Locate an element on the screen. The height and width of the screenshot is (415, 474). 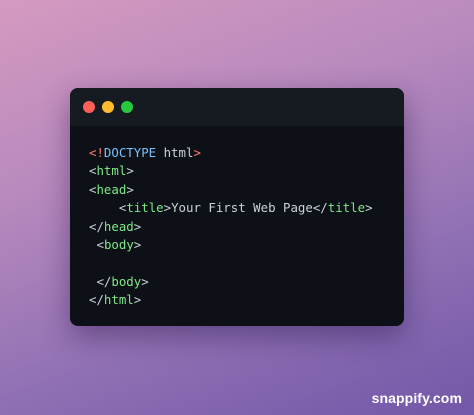
code-token-doctype-punct: > is located at coordinates (197, 152).